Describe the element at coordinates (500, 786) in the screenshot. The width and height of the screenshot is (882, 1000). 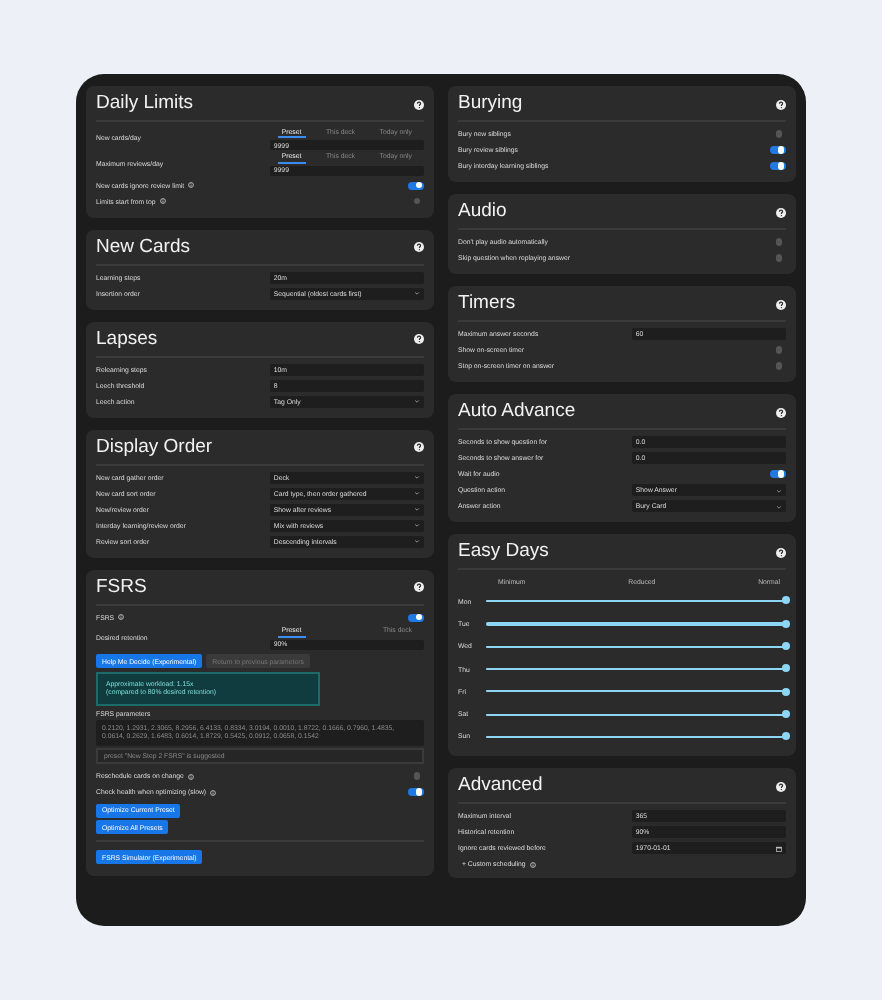
I see `section-title: Advanced` at that location.